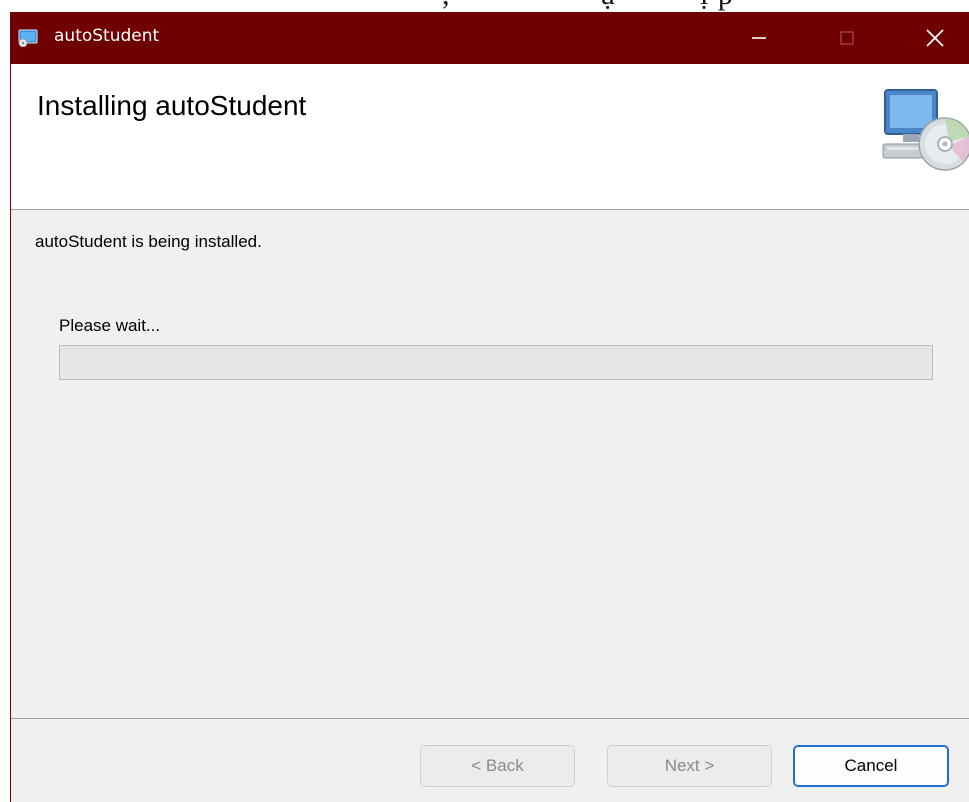 The image size is (969, 802). Describe the element at coordinates (925, 130) in the screenshot. I see `computer-cd-icon` at that location.